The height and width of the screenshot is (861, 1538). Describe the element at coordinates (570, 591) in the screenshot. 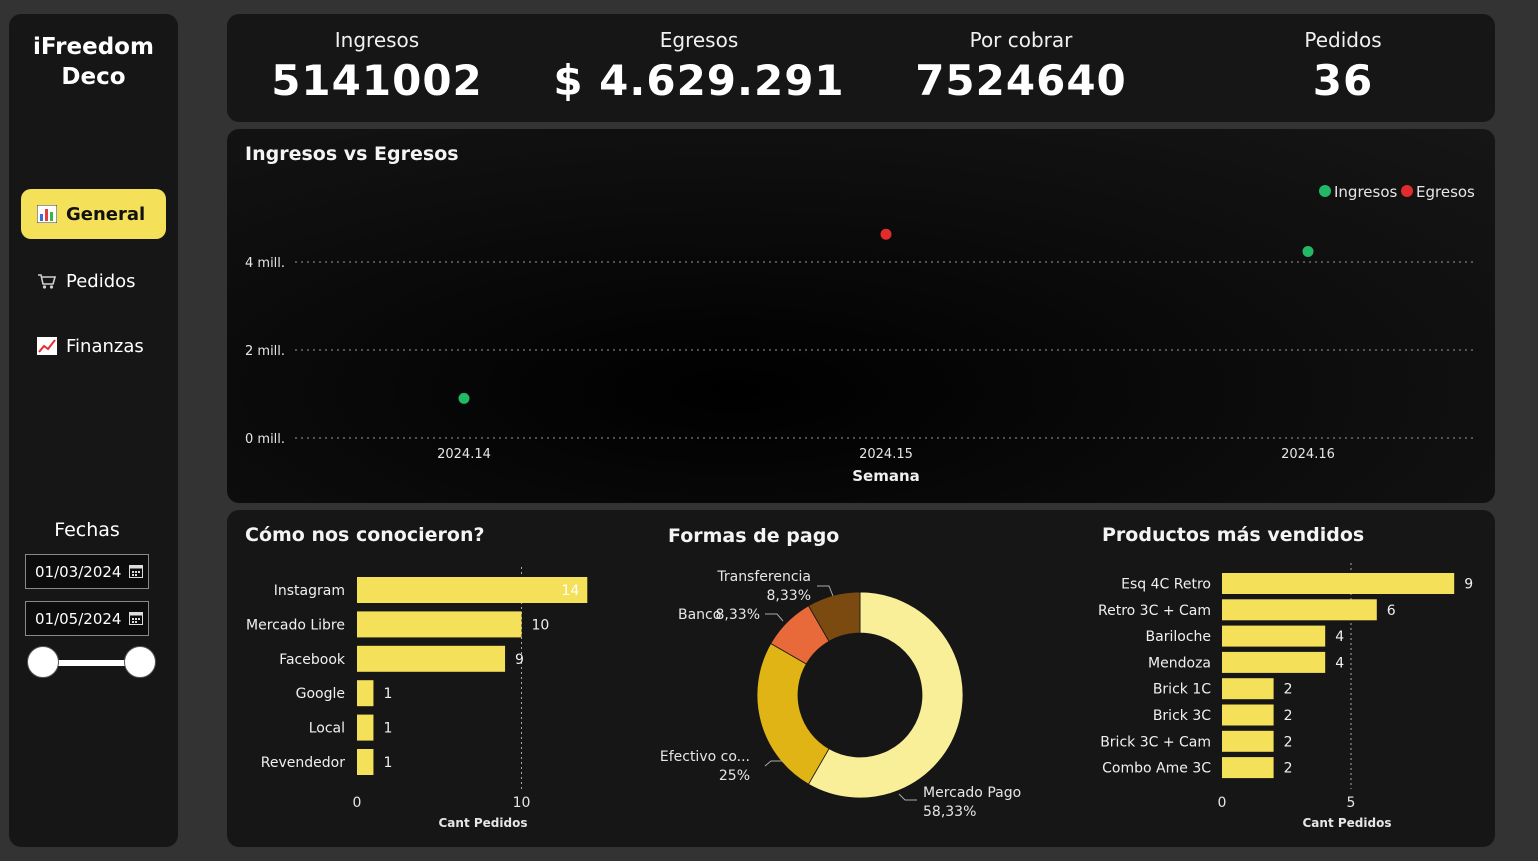

I see `data-label: 14` at that location.